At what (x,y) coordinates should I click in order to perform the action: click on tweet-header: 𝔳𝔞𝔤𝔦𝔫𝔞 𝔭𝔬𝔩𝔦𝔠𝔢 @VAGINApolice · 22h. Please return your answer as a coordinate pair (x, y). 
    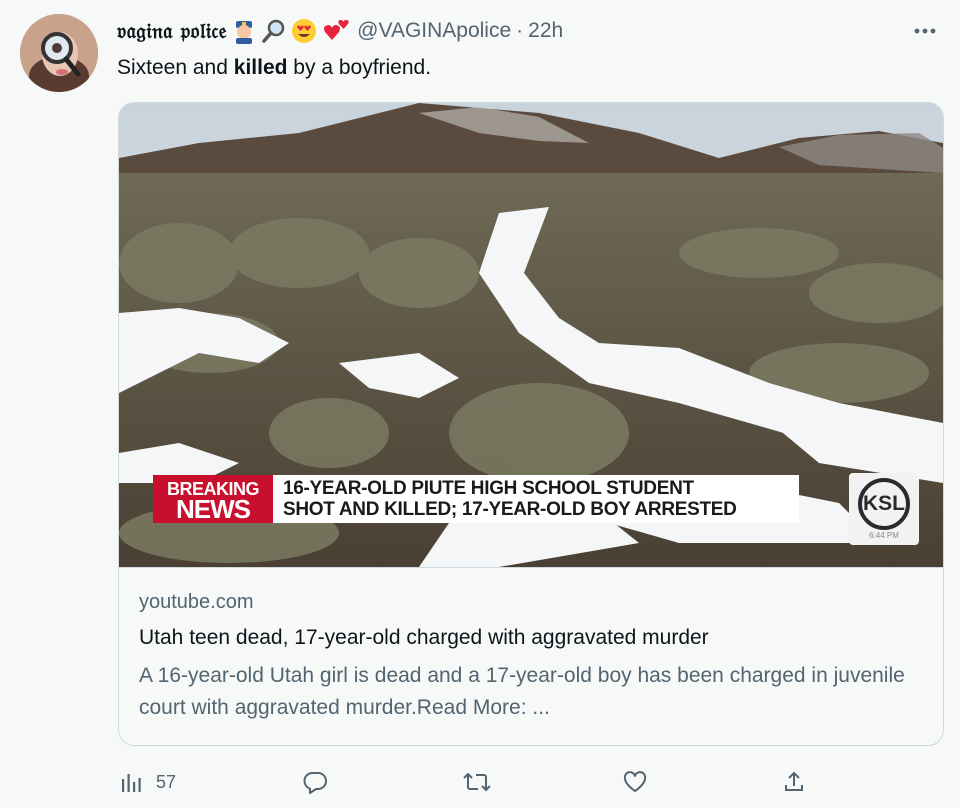
    Looking at the image, I should click on (528, 31).